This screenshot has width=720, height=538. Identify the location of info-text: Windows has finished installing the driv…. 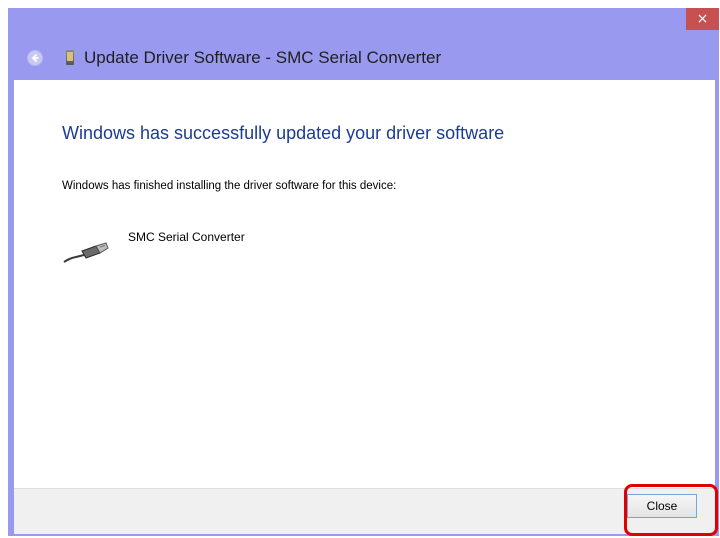
(229, 186).